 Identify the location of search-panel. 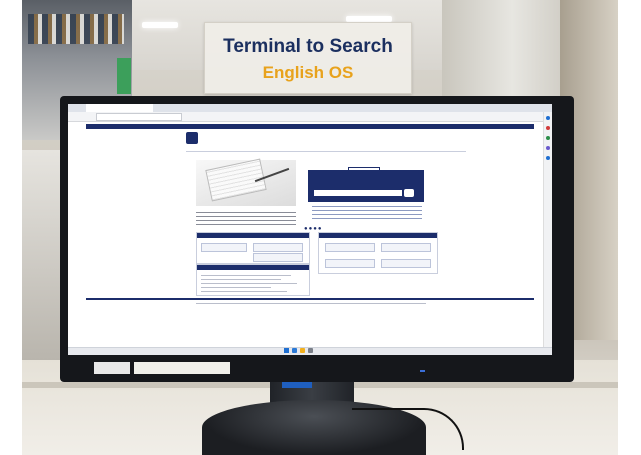
(366, 186).